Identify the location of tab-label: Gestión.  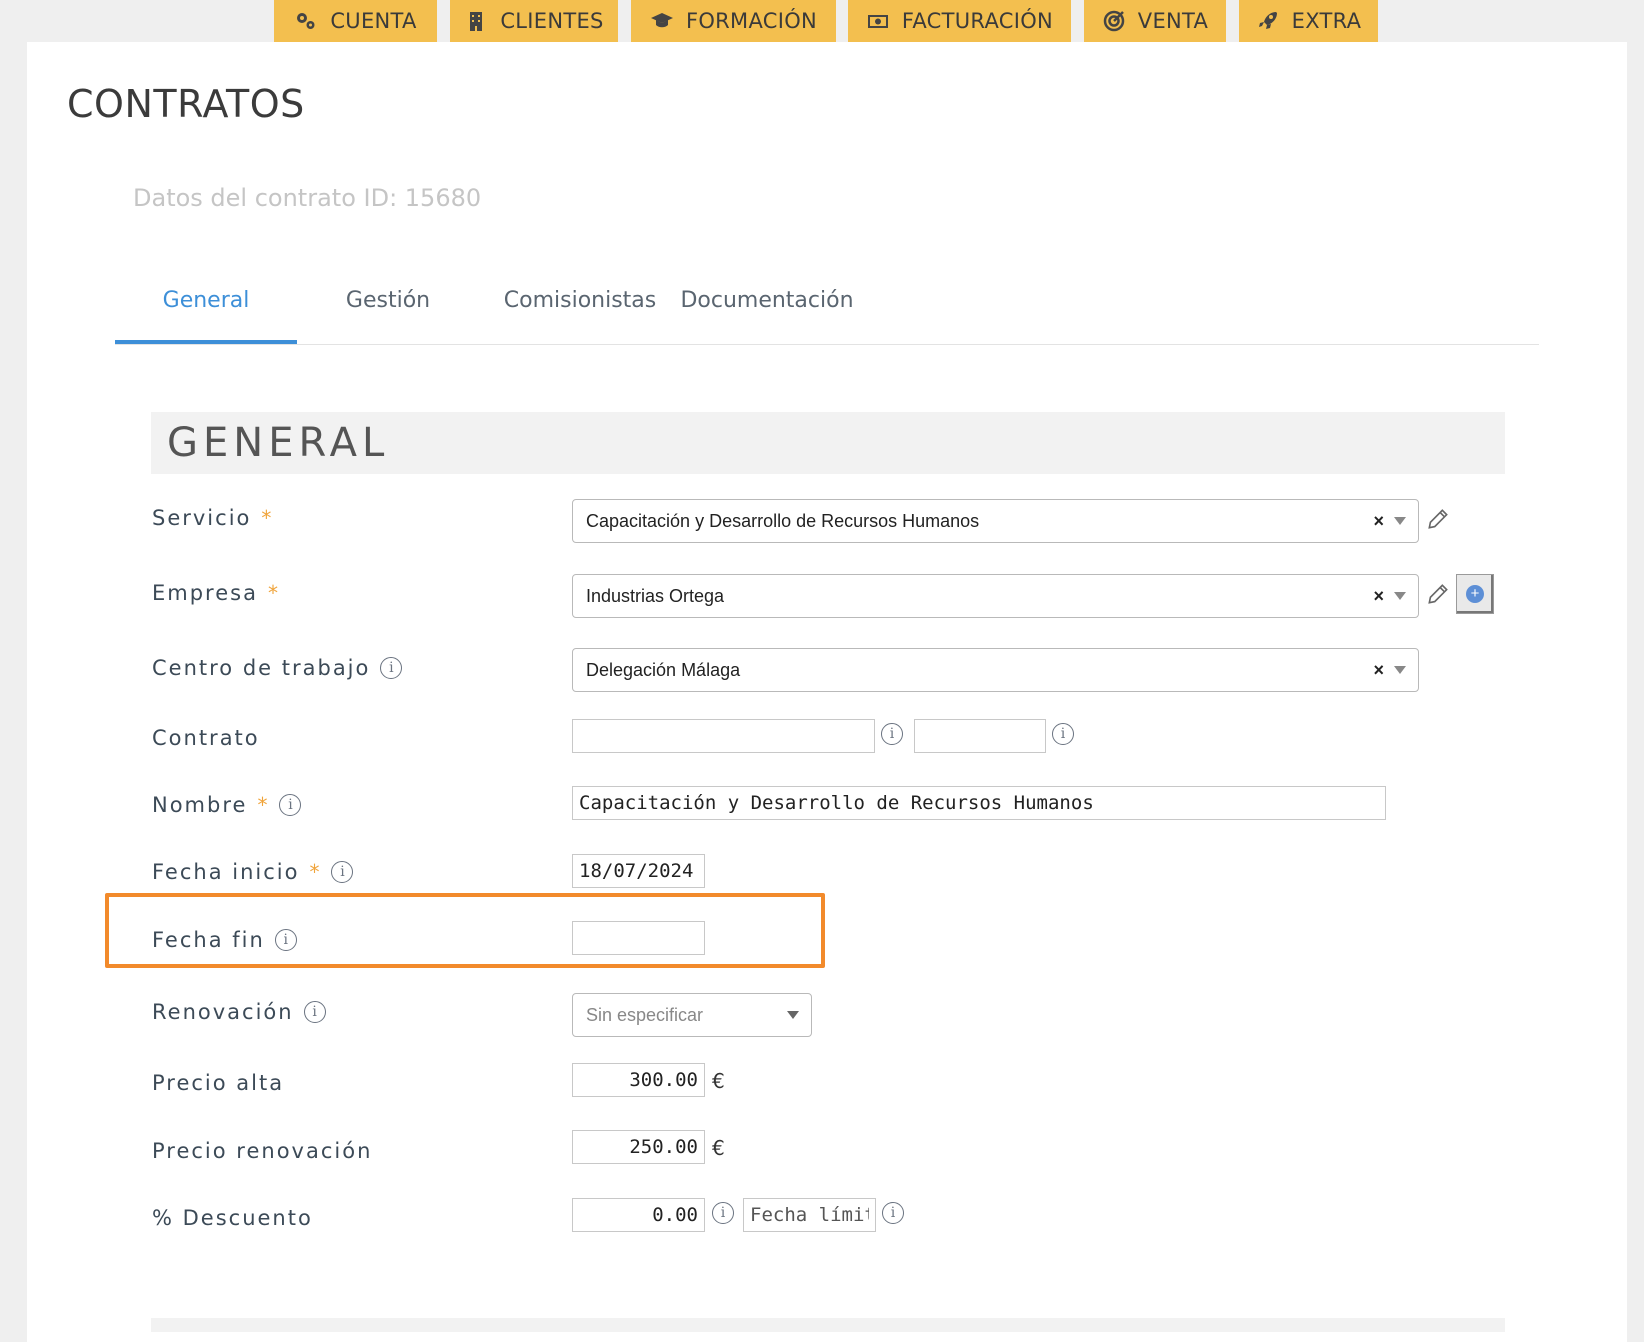
(388, 300).